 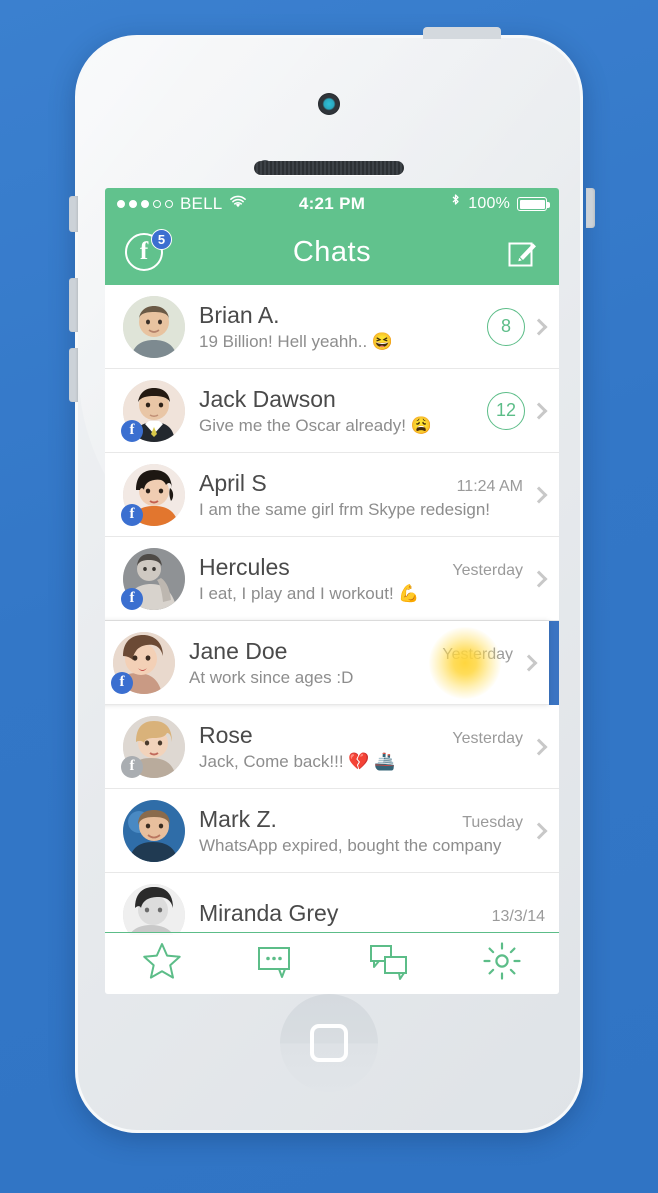 What do you see at coordinates (518, 916) in the screenshot?
I see `chat-timestamp: 13/3/14` at bounding box center [518, 916].